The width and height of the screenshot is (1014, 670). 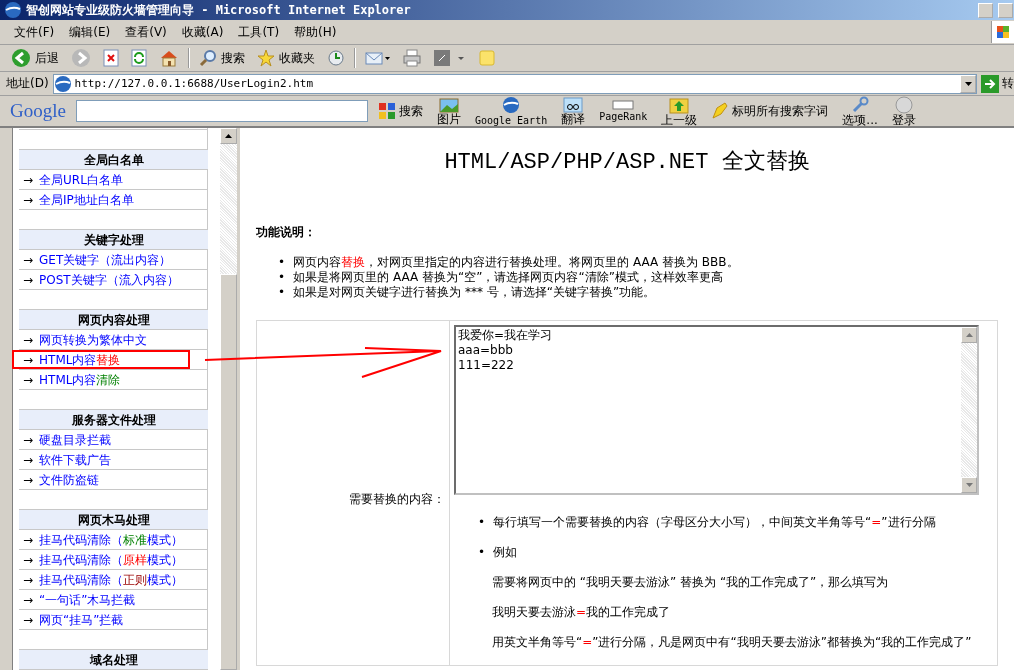 I want to click on images-button: 图片, so click(x=448, y=111).